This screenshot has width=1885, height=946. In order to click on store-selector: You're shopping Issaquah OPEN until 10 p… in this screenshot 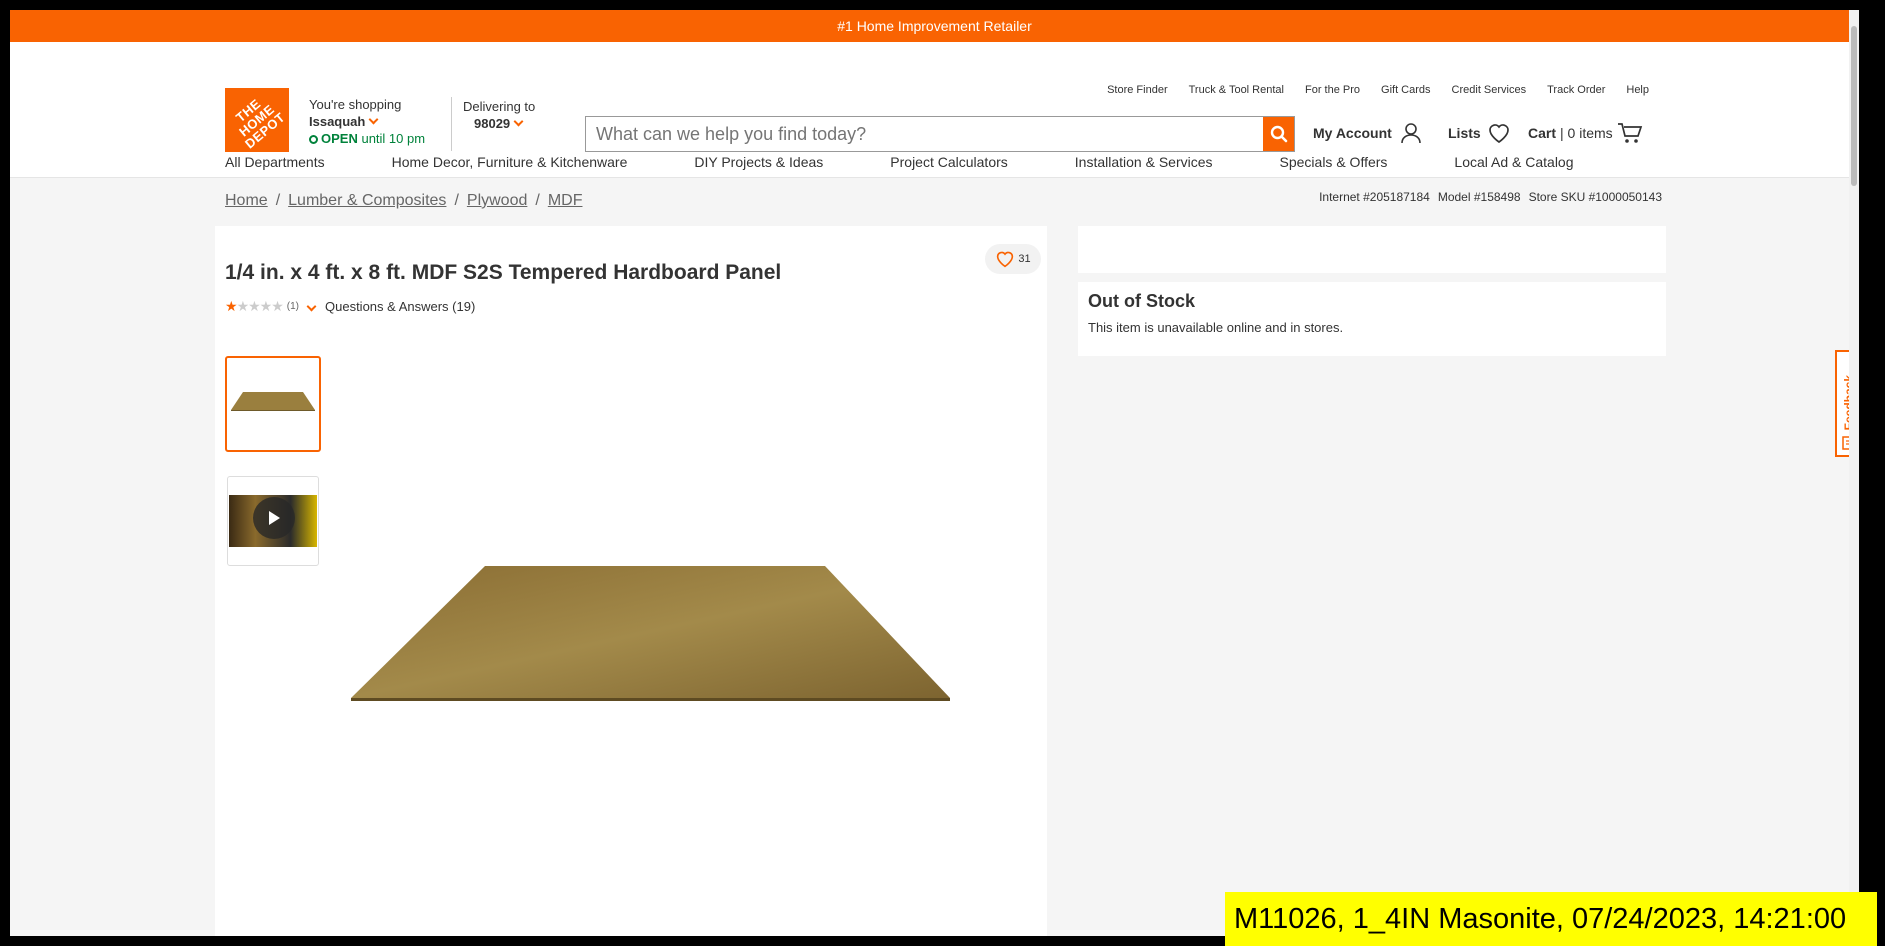, I will do `click(367, 121)`.